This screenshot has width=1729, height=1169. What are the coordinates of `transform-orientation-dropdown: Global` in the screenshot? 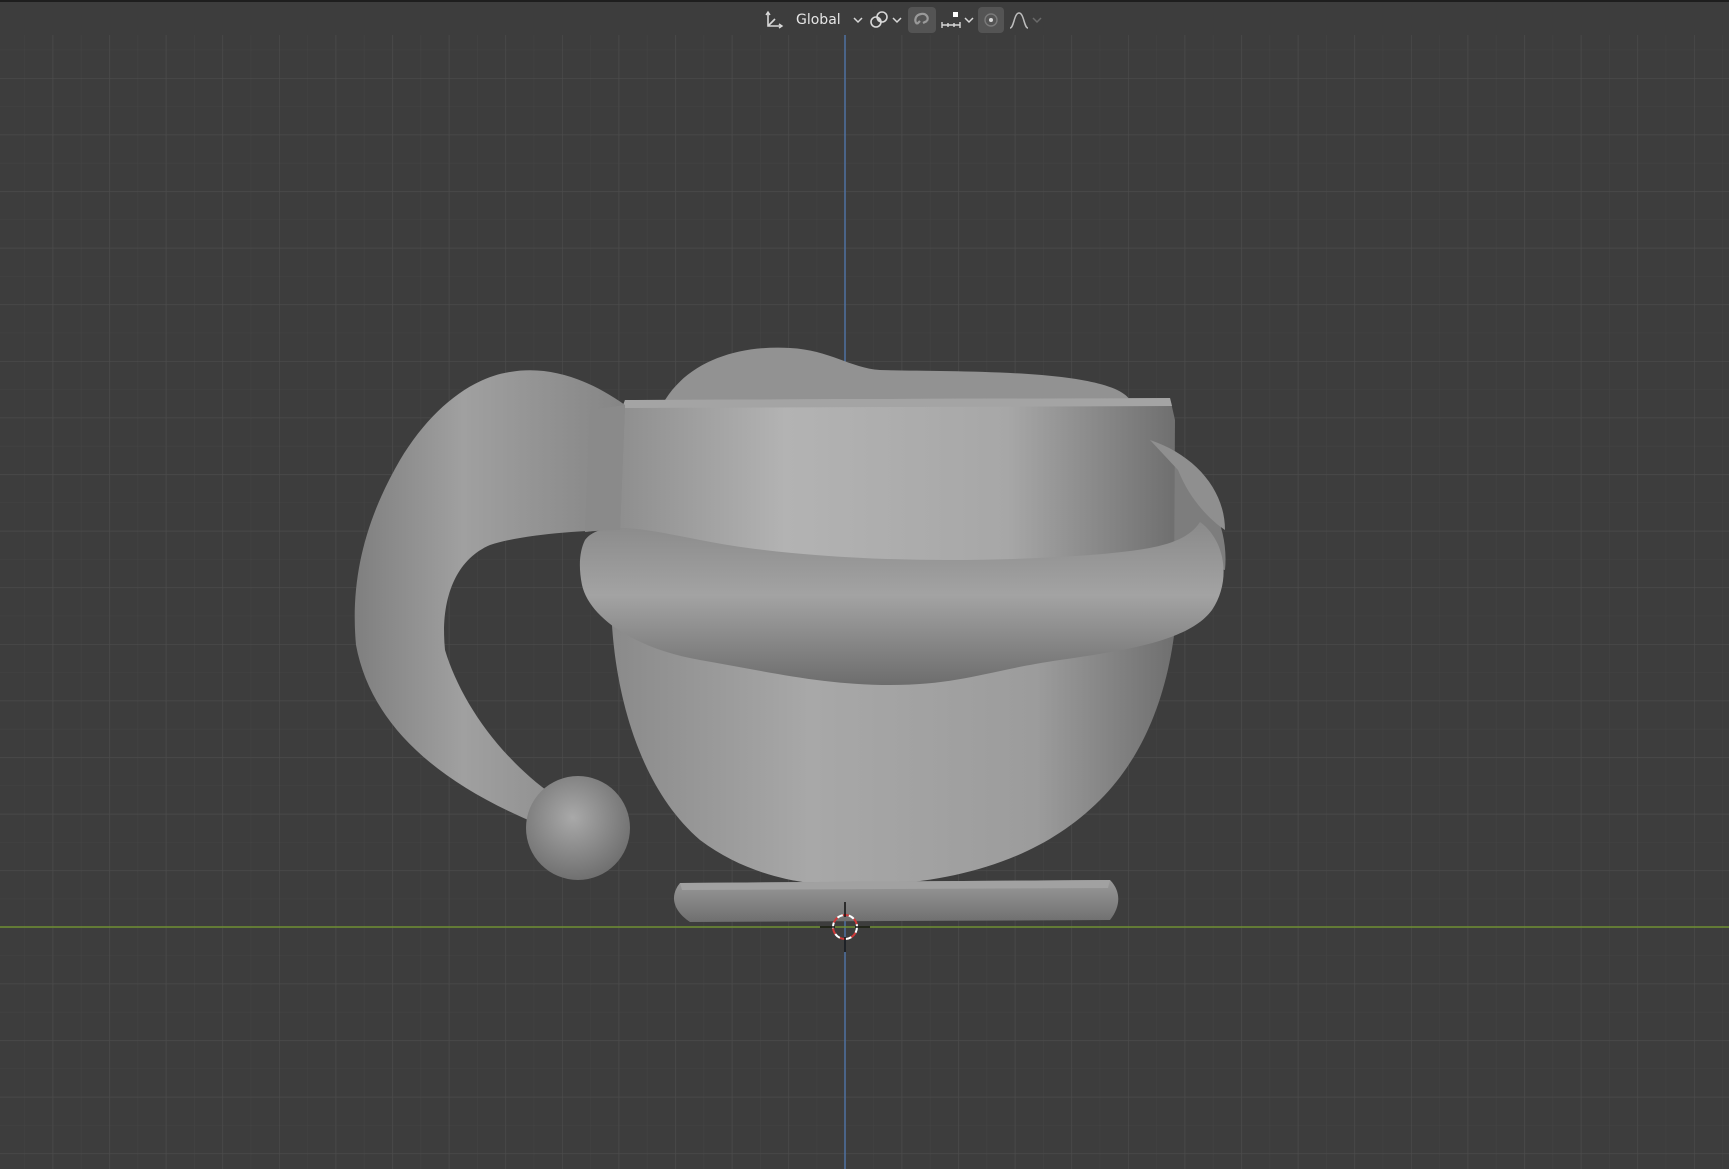 It's located at (813, 20).